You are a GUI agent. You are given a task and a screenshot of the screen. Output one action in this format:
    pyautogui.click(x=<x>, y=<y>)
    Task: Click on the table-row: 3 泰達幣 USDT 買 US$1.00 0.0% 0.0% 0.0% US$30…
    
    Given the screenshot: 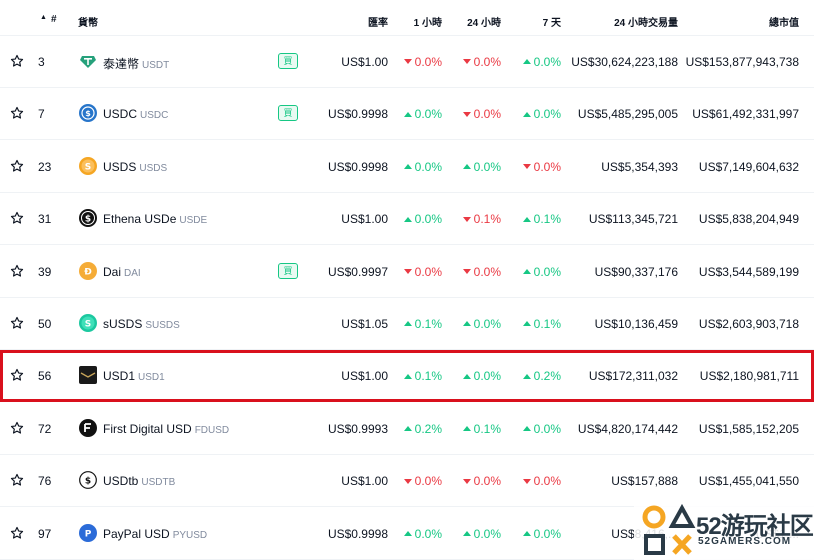 What is the action you would take?
    pyautogui.click(x=407, y=62)
    